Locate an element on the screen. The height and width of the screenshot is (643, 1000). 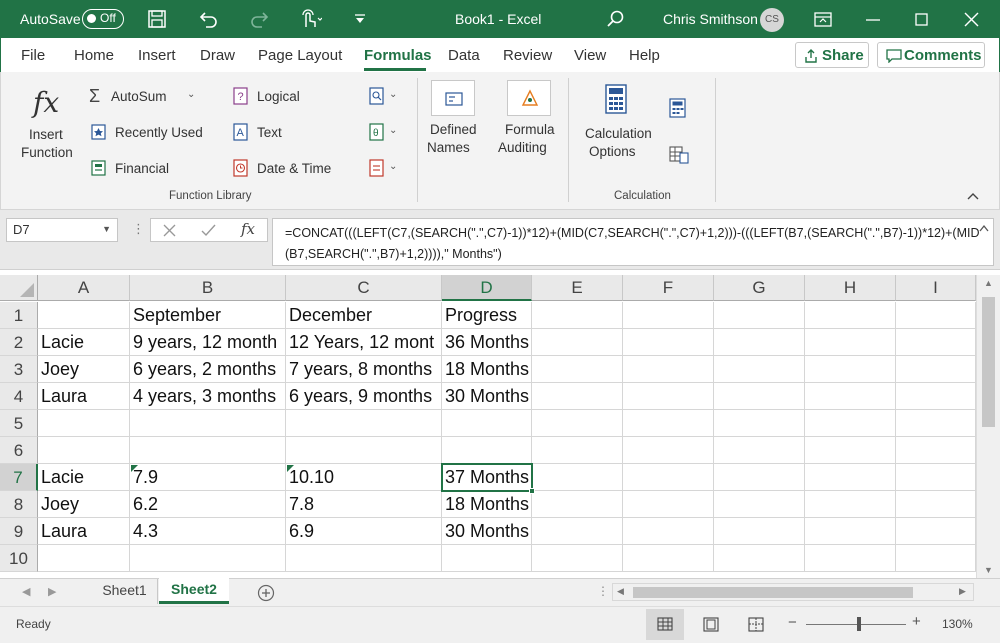
insert-function-icon: fx is located at coordinates (248, 229).